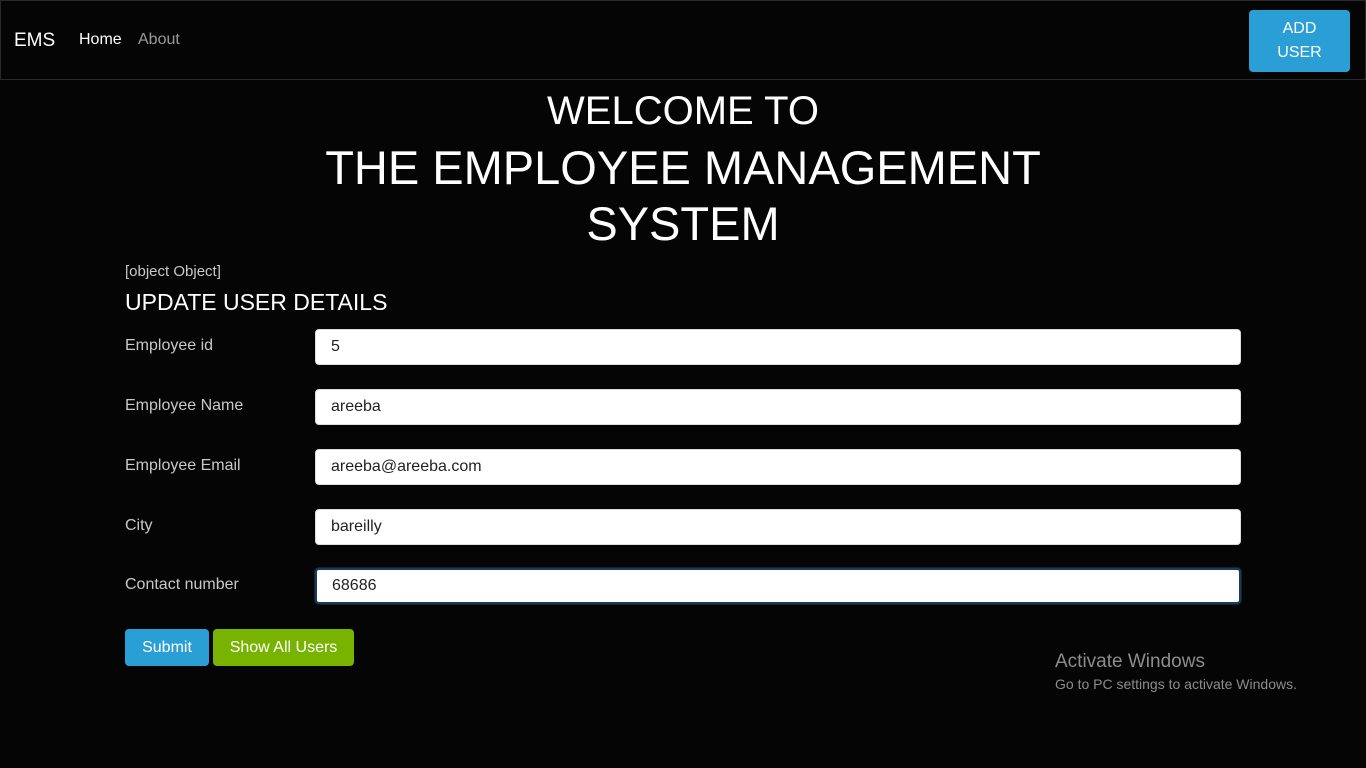  I want to click on add-user-button: ADD USER, so click(1299, 41).